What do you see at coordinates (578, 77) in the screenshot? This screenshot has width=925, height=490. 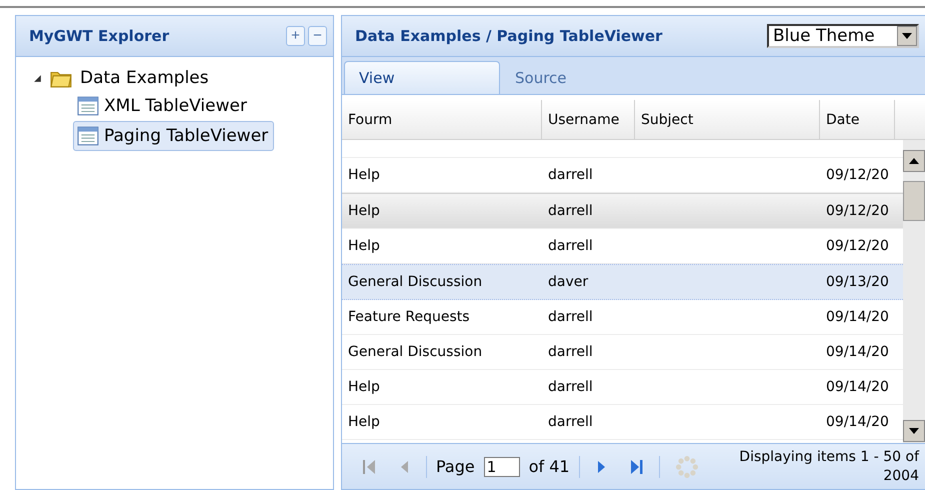 I see `tab: Source` at bounding box center [578, 77].